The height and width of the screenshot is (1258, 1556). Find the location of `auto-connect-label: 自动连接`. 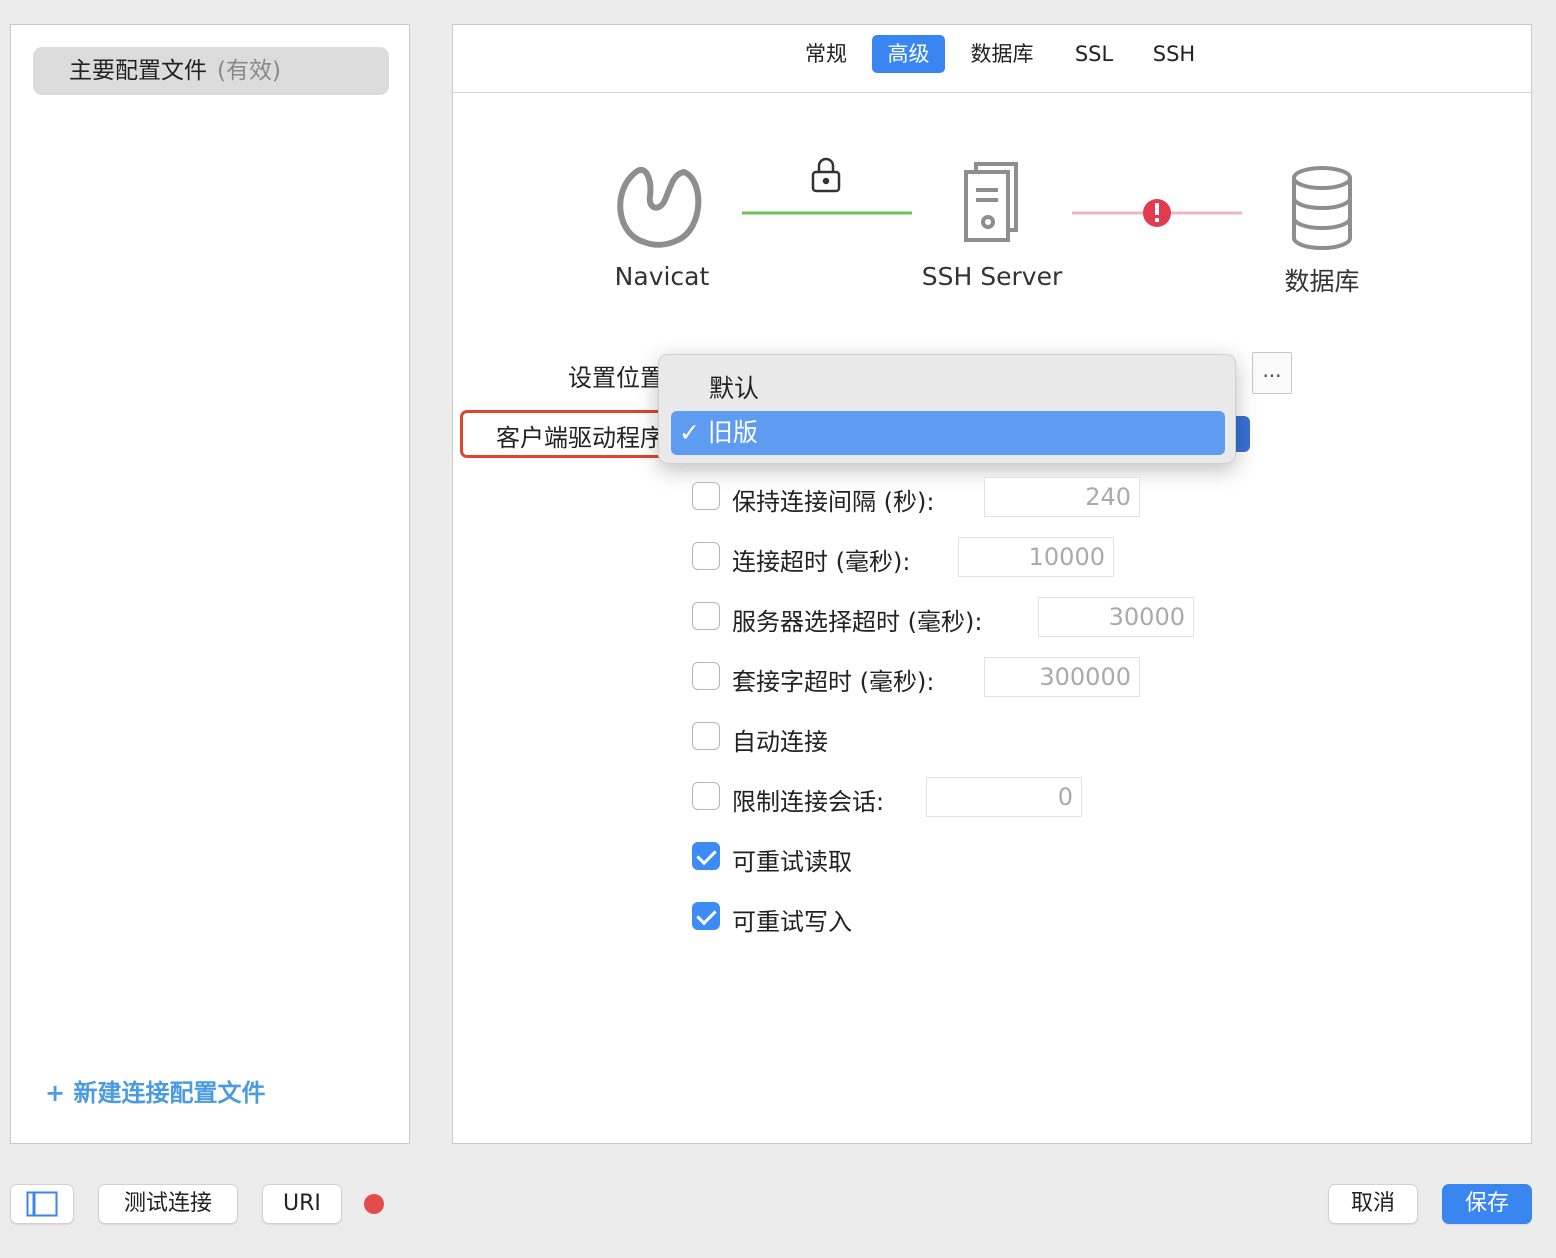

auto-connect-label: 自动连接 is located at coordinates (780, 742).